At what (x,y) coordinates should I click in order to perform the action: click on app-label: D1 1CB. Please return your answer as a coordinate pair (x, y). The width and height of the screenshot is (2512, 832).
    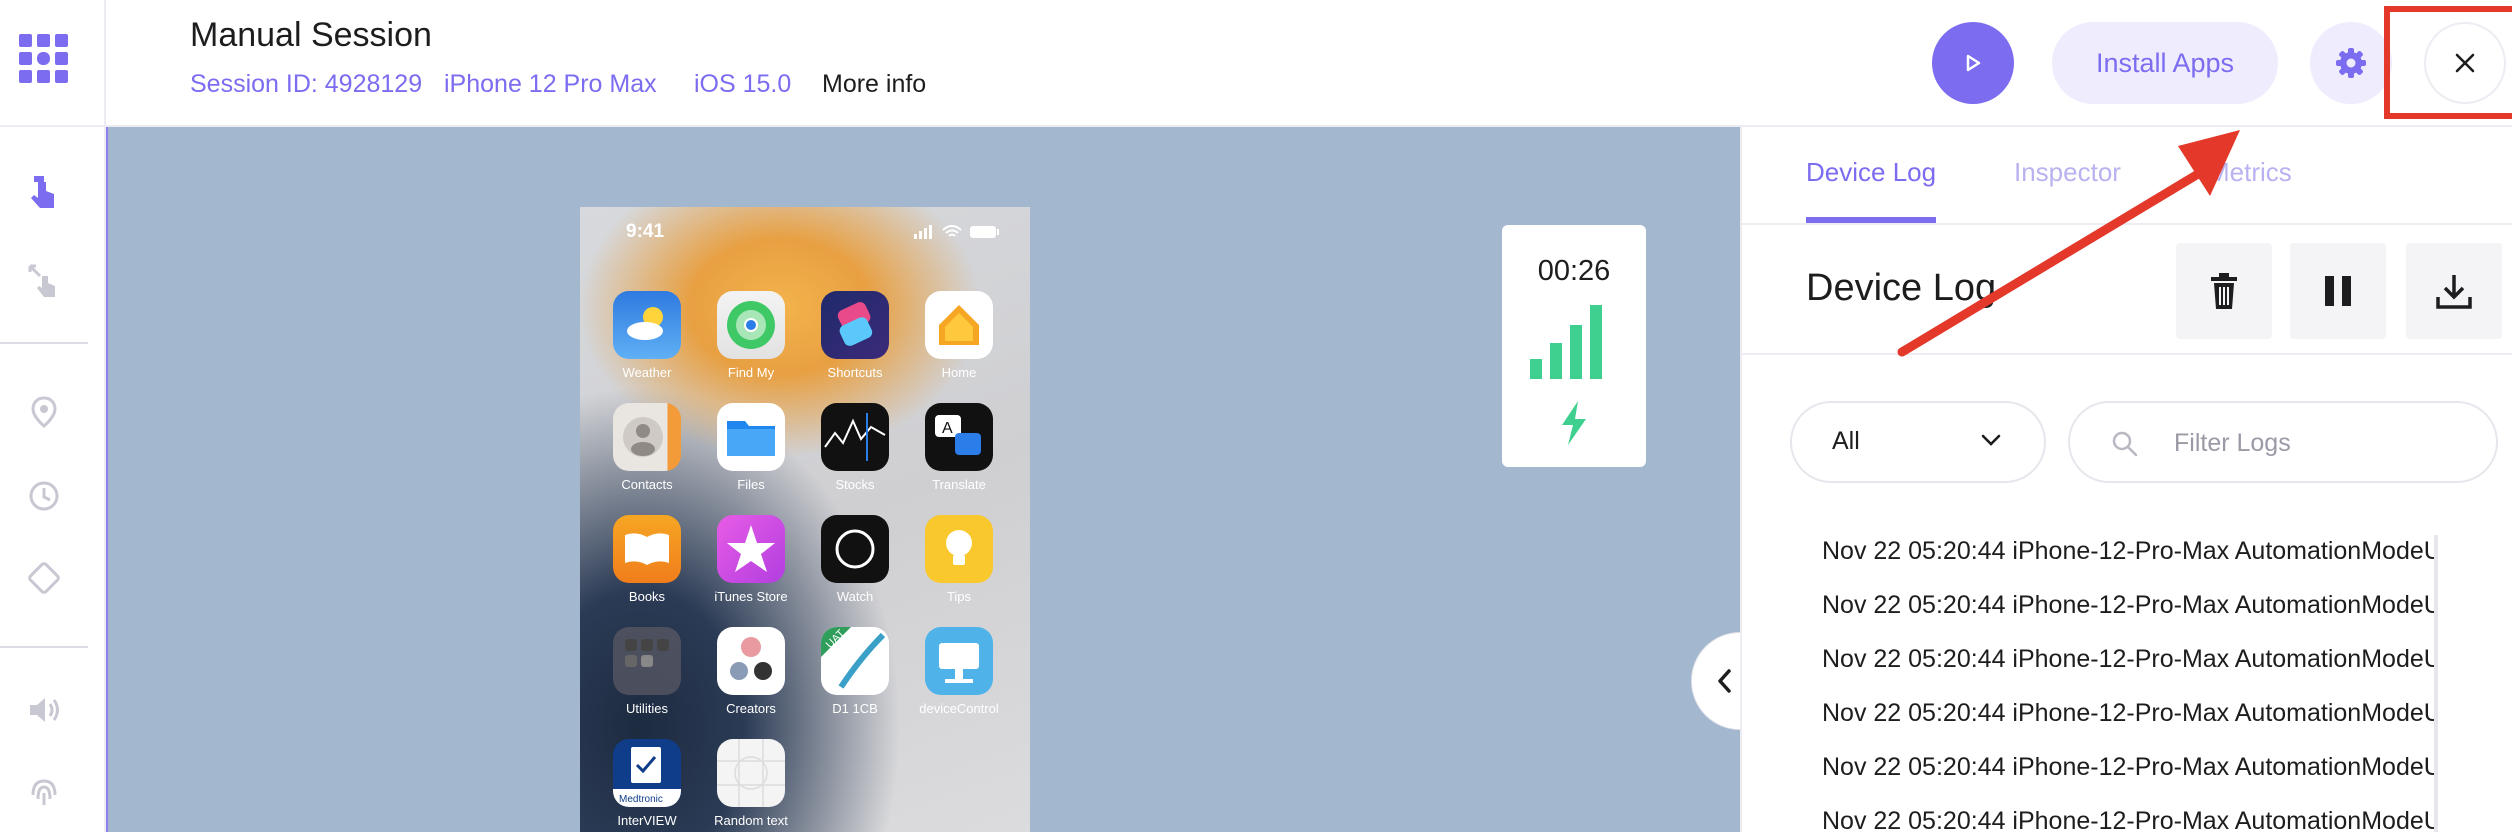
    Looking at the image, I should click on (855, 708).